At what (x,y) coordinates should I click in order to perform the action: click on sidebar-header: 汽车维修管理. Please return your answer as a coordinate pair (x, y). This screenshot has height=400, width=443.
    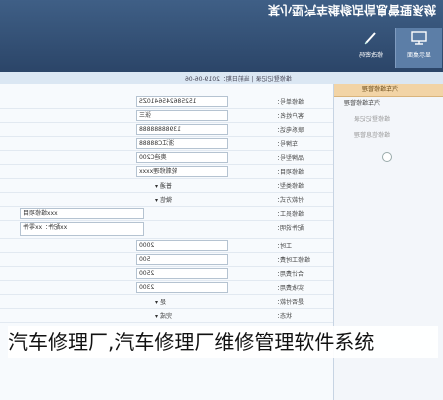
    Looking at the image, I should click on (388, 90).